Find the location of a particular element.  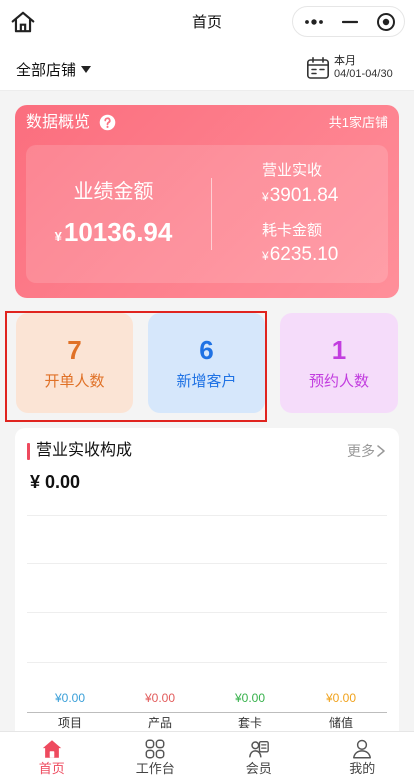

performance-label: 业绩金额 is located at coordinates (113, 192).